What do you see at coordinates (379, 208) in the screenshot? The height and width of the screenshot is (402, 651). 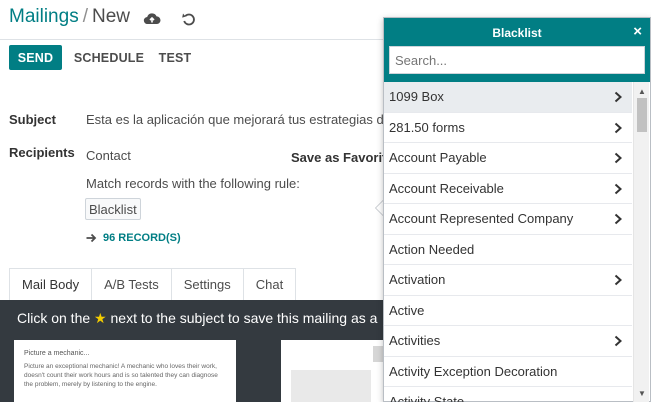 I see `popover-arrow` at bounding box center [379, 208].